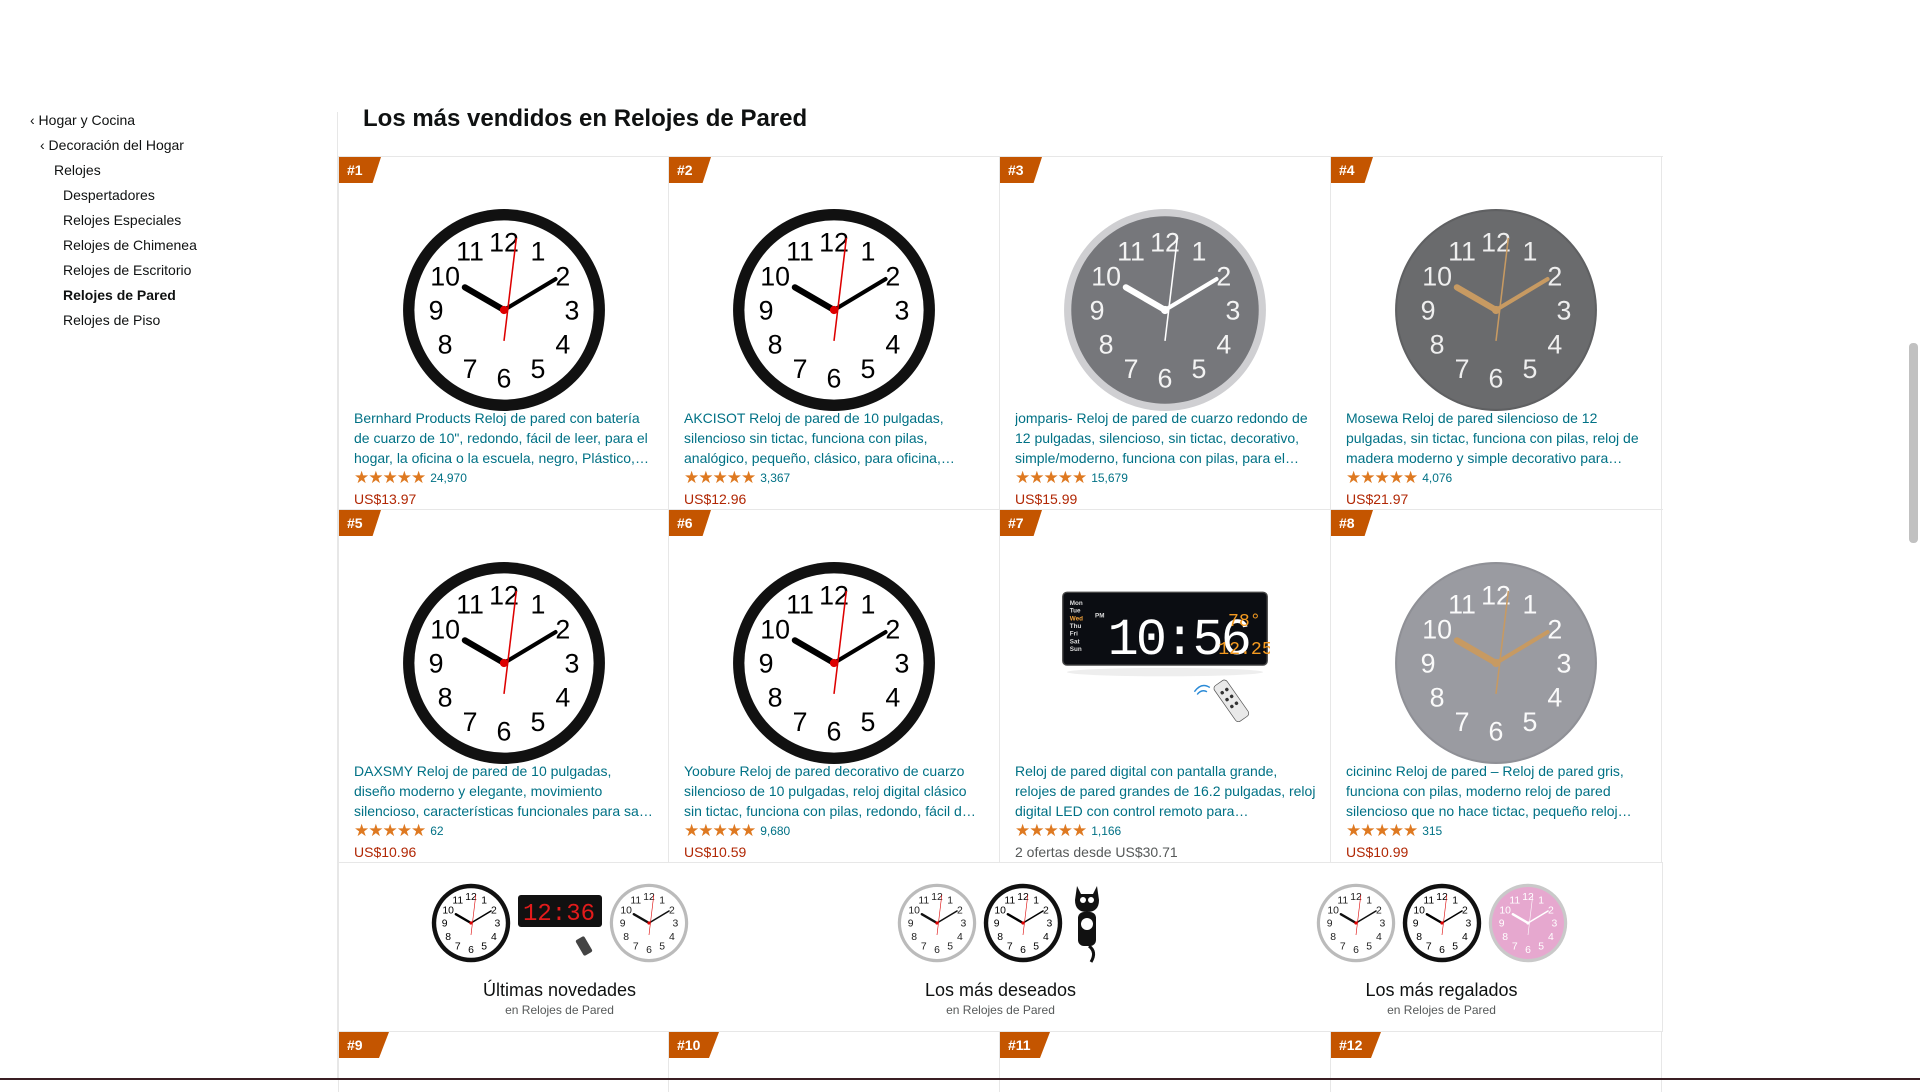 This screenshot has width=1920, height=1092. I want to click on svg-text: 4, so click(892, 344).